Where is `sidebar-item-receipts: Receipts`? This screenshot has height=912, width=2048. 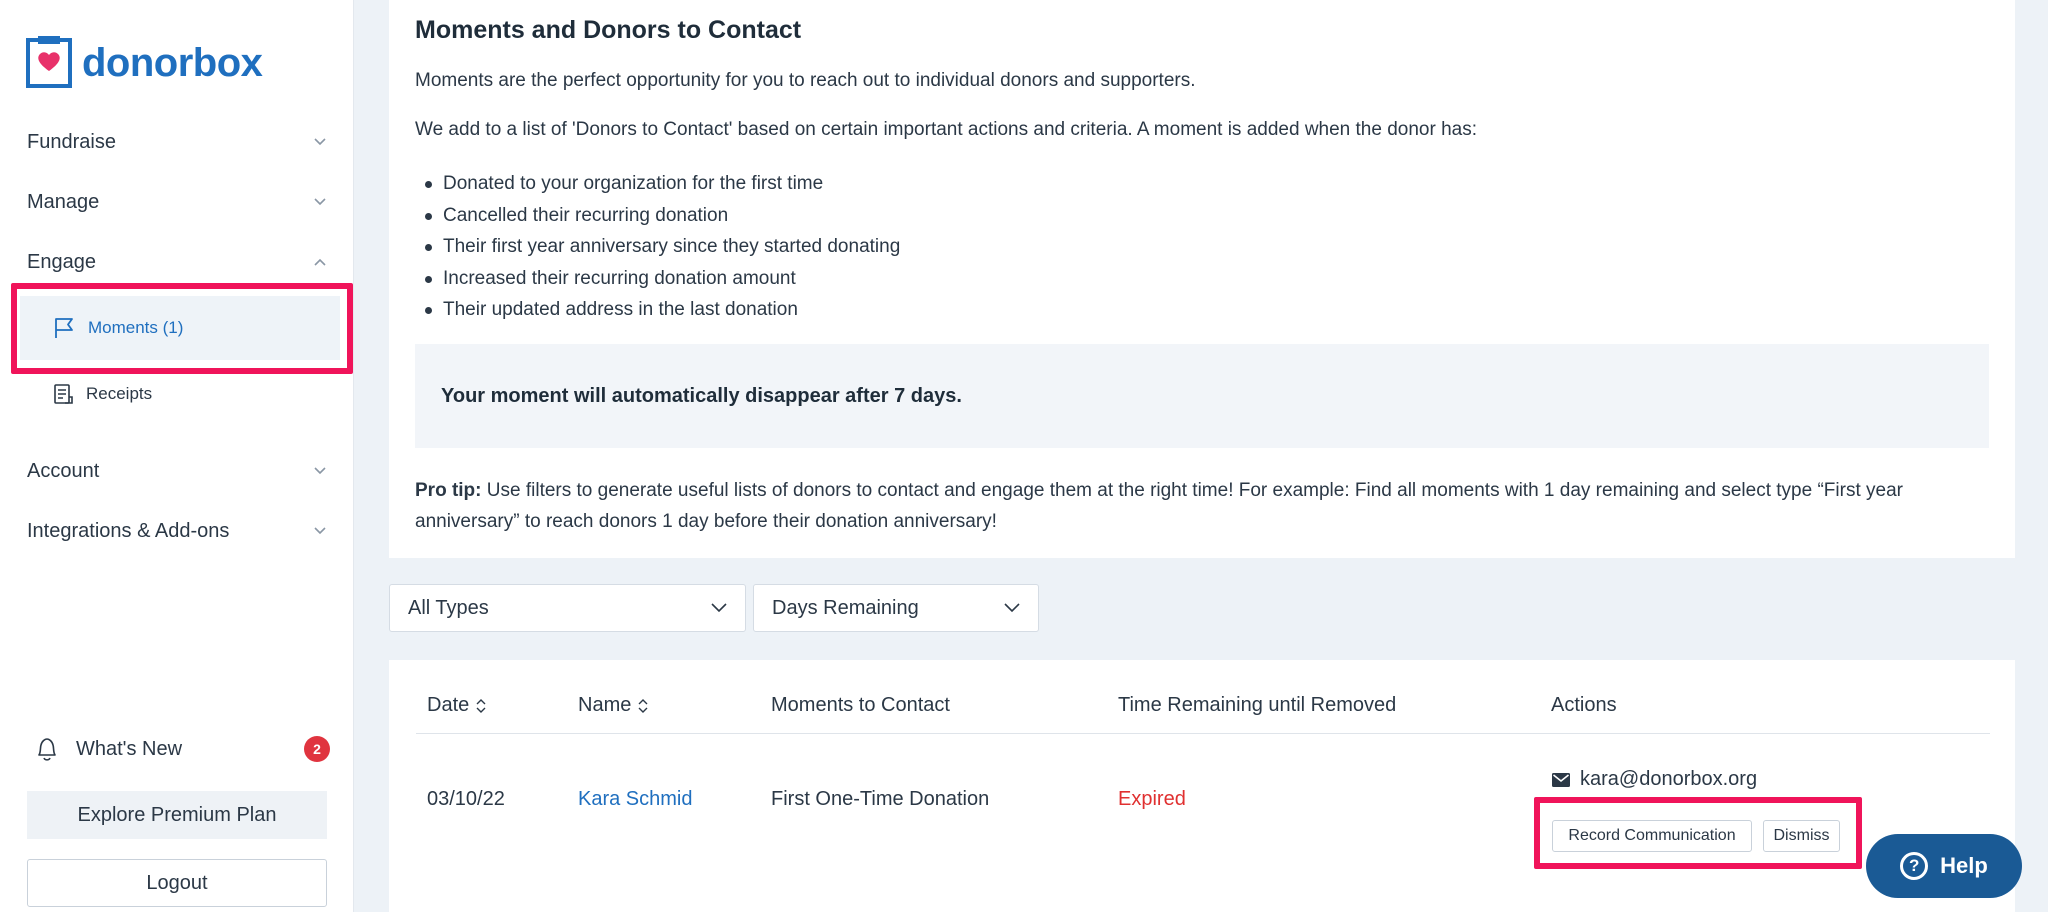 sidebar-item-receipts: Receipts is located at coordinates (102, 394).